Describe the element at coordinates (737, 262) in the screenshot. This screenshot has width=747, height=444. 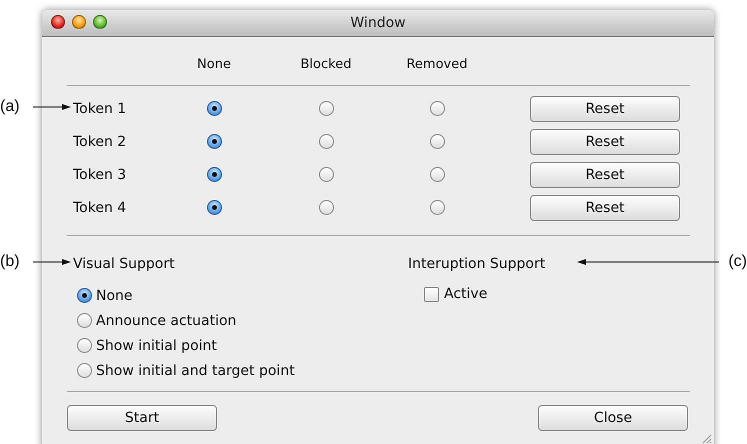
I see `annotation-label: (c)` at that location.